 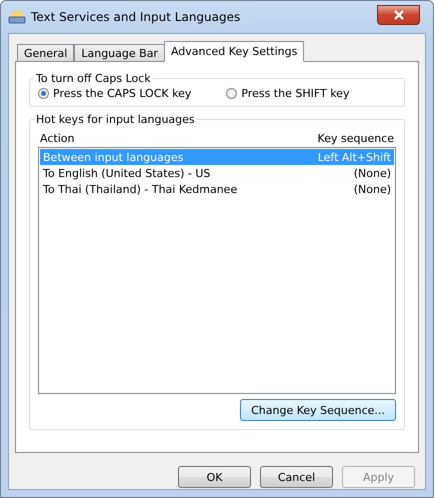 I want to click on close-icon, so click(x=398, y=15).